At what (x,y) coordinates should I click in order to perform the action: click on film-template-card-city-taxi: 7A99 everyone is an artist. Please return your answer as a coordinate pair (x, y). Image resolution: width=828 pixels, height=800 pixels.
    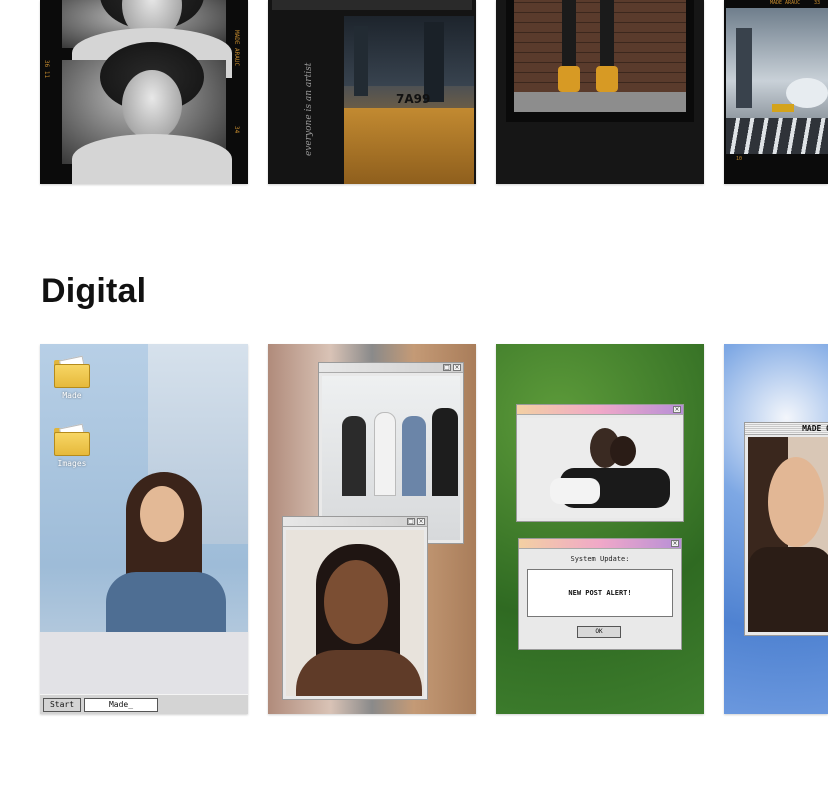
    Looking at the image, I should click on (372, 92).